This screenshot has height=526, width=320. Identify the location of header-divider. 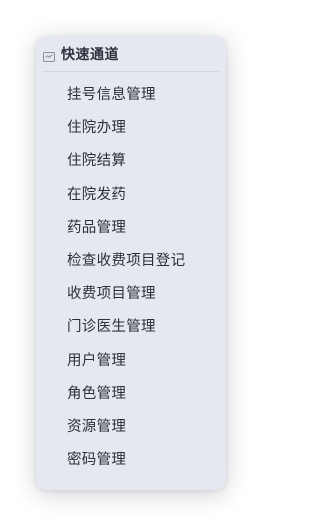
(131, 71).